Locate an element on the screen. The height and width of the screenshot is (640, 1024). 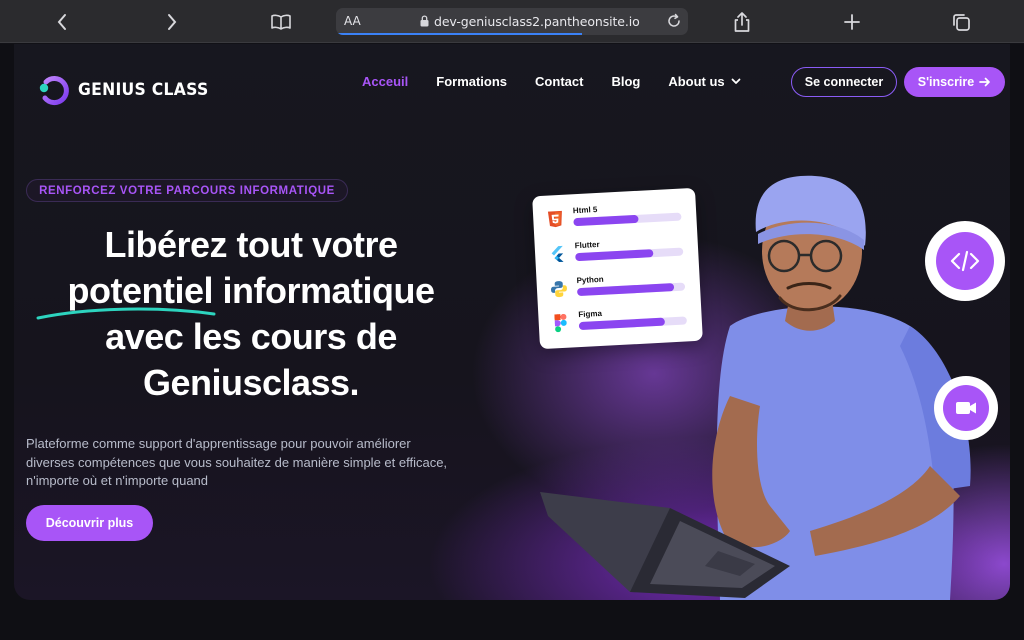
nav-item-about-us: About us is located at coordinates (704, 81).